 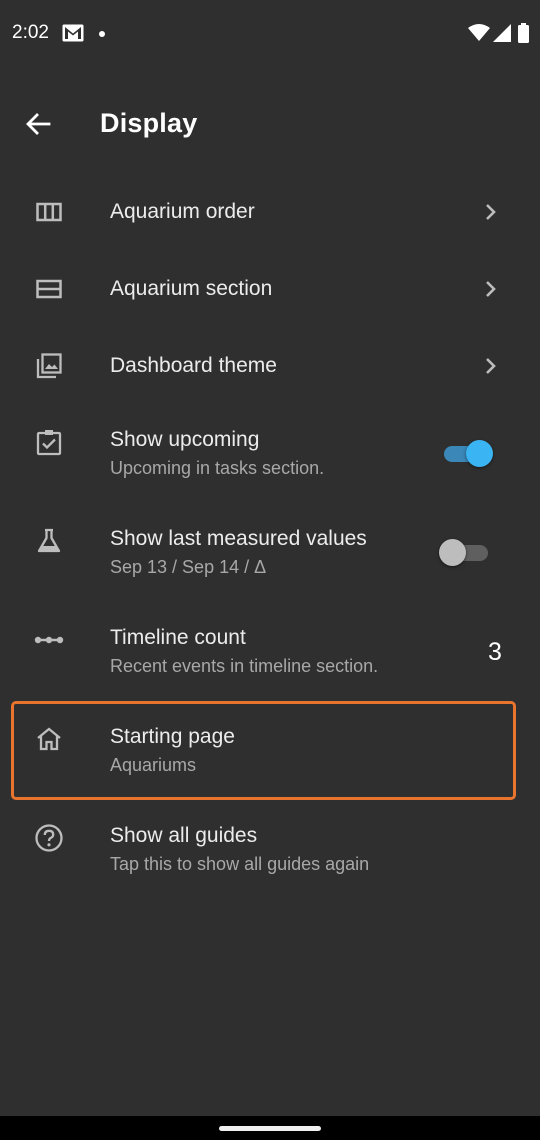 I want to click on setting-aquarium-section: Aquarium section, so click(x=270, y=289).